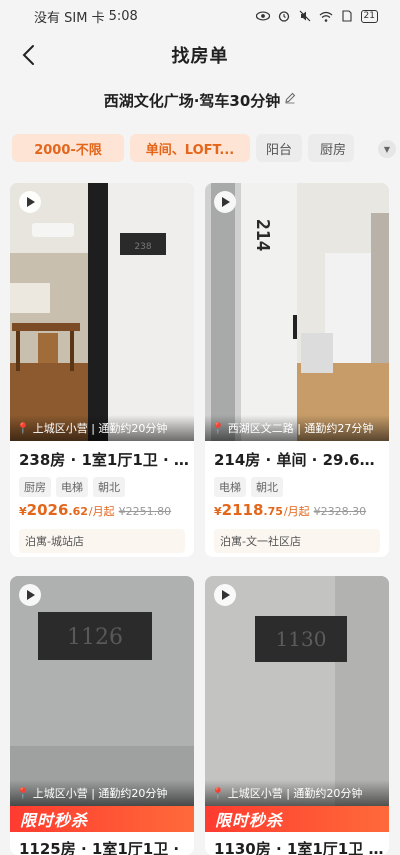 The image size is (400, 855). What do you see at coordinates (102, 691) in the screenshot?
I see `listing-photo: 1126 📍 上城区小营 | 通勤约20分钟` at bounding box center [102, 691].